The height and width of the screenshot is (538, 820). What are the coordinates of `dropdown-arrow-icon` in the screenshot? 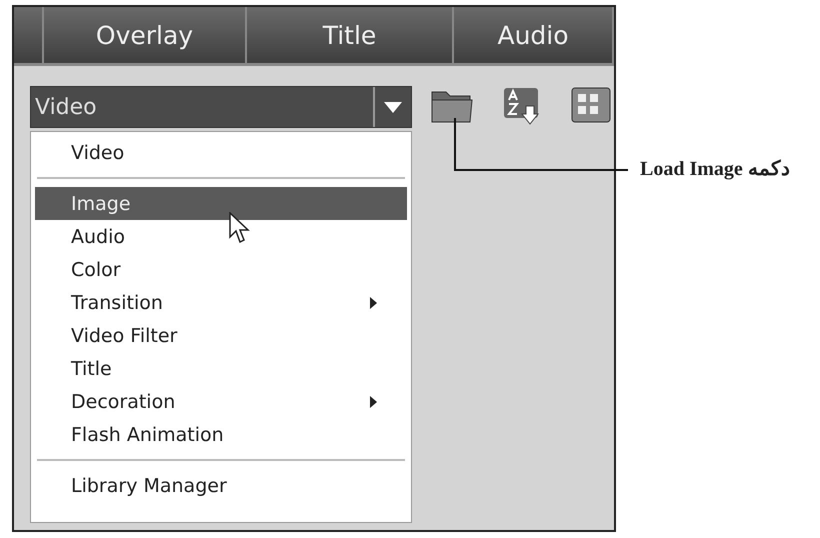 It's located at (393, 107).